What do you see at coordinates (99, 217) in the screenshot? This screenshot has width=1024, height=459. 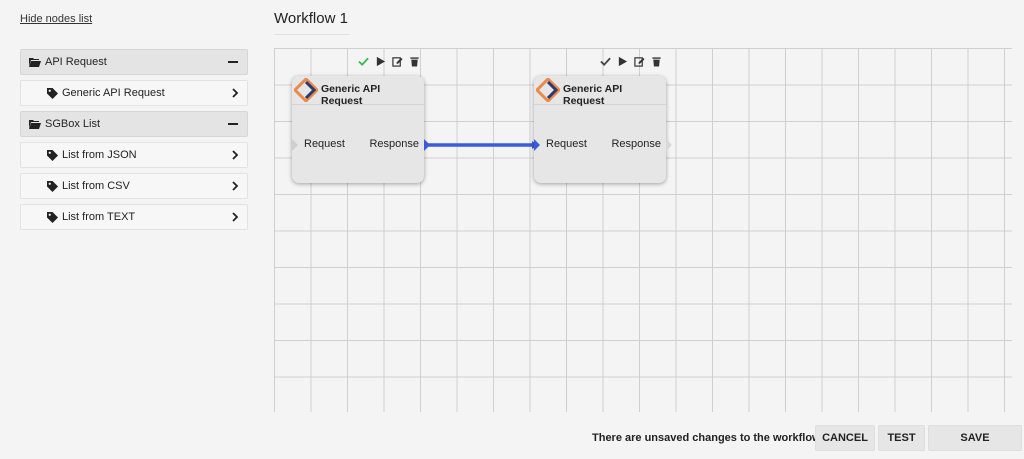 I see `item-label: List from TEXT` at bounding box center [99, 217].